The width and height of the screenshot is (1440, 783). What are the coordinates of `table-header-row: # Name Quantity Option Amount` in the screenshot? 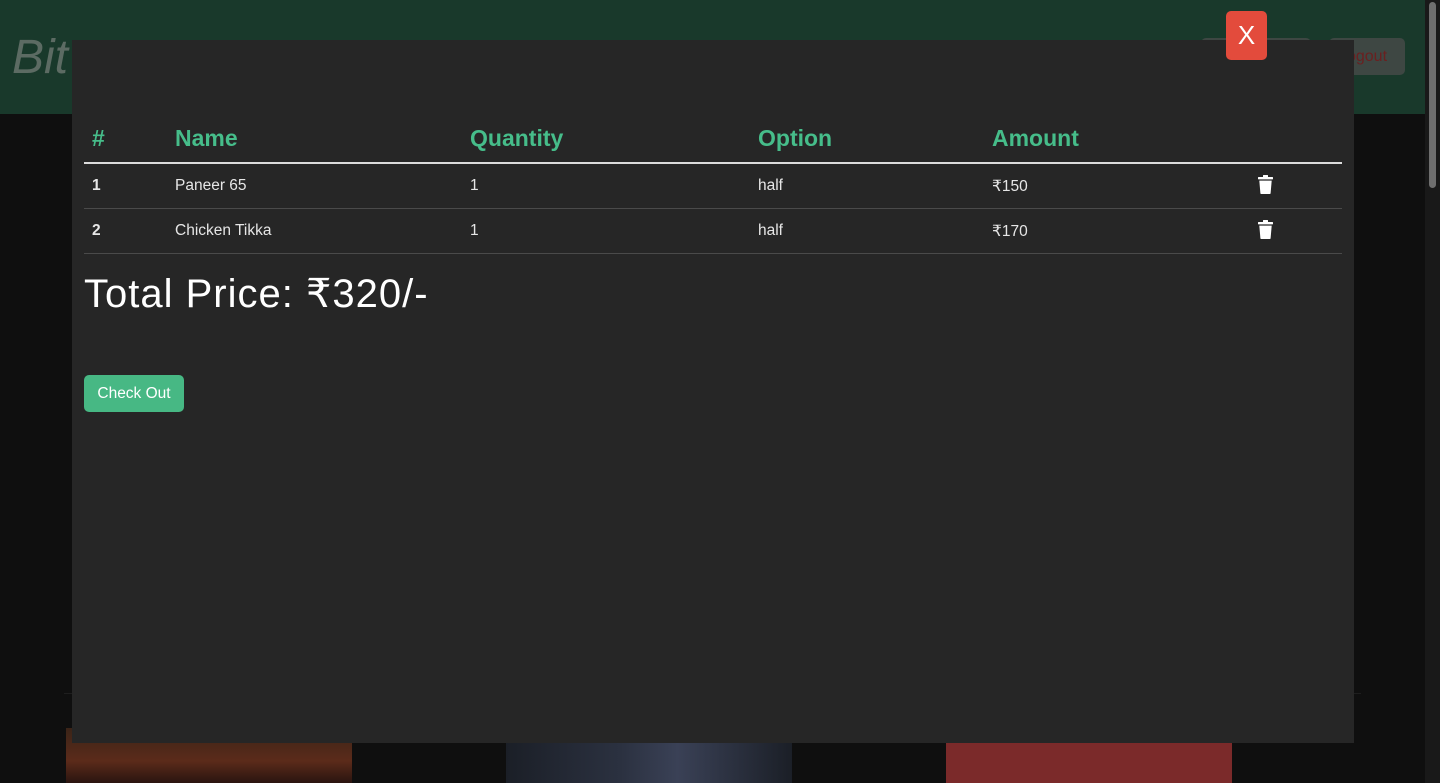 It's located at (713, 139).